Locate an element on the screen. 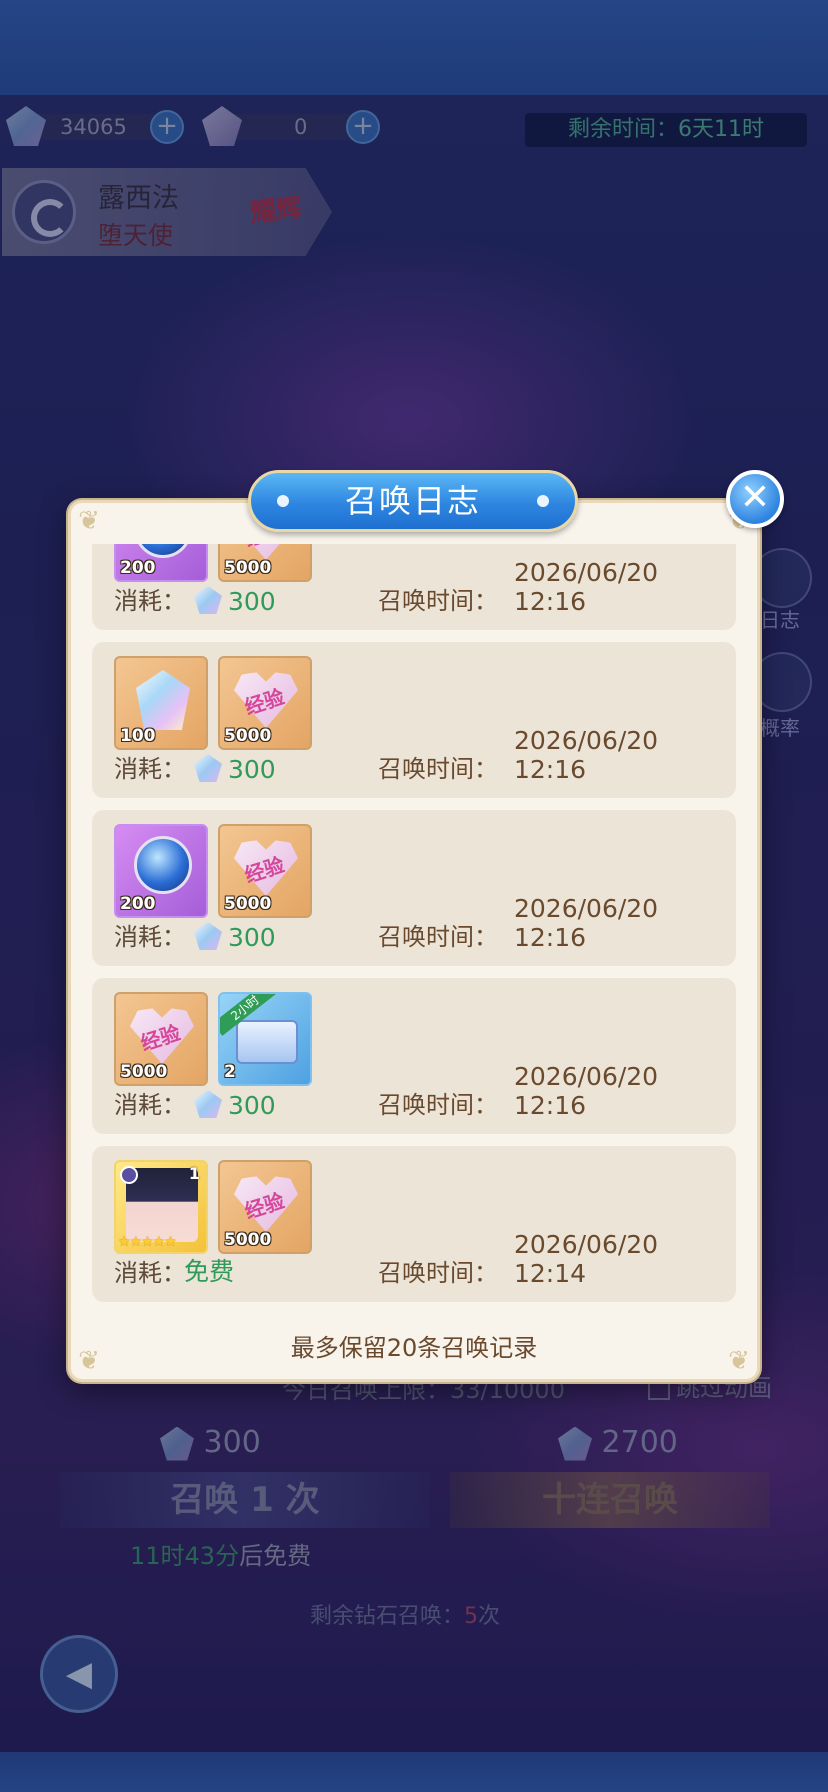  item-quantity: 1 is located at coordinates (194, 1173).